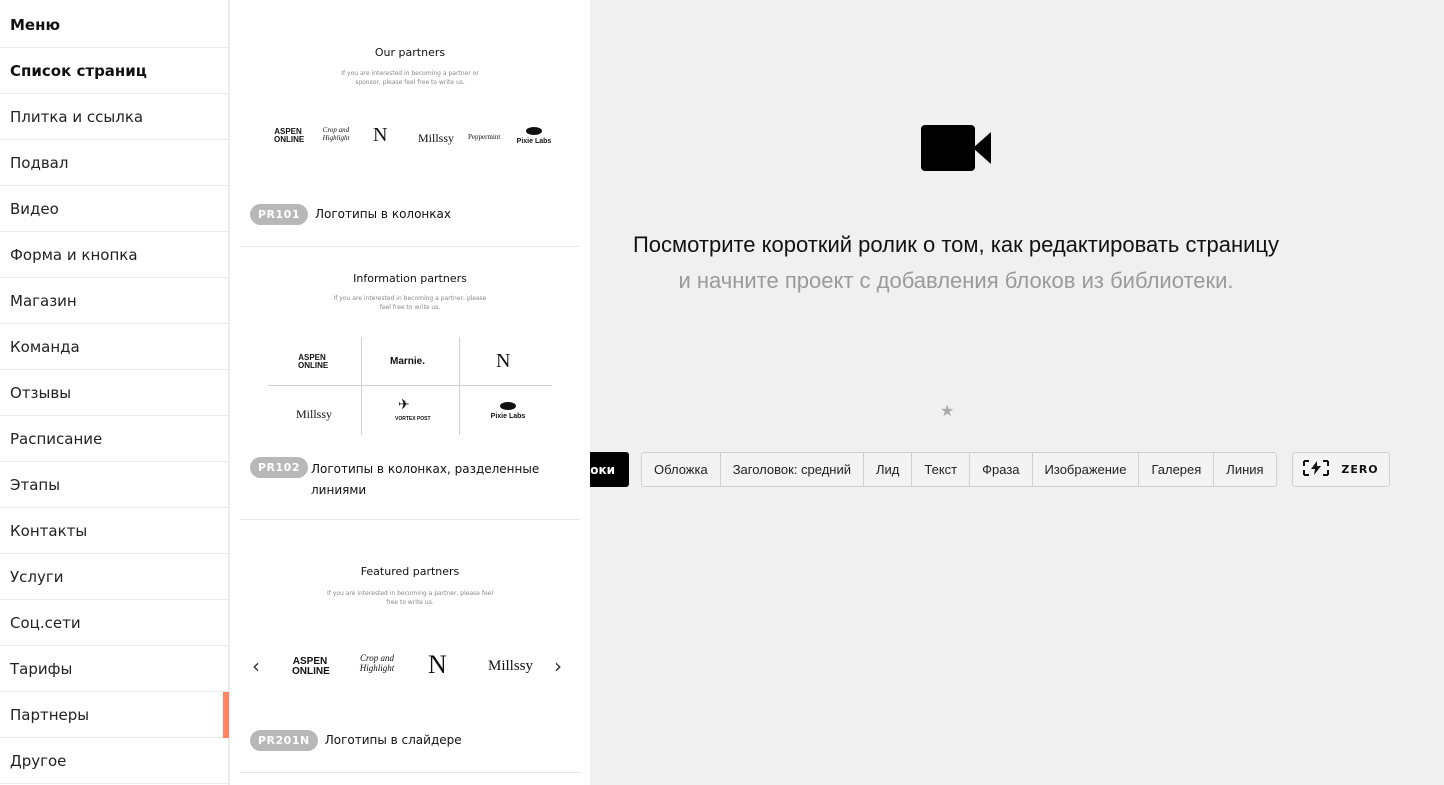  Describe the element at coordinates (114, 669) in the screenshot. I see `sidebar-item-pricing: Тарифы` at that location.